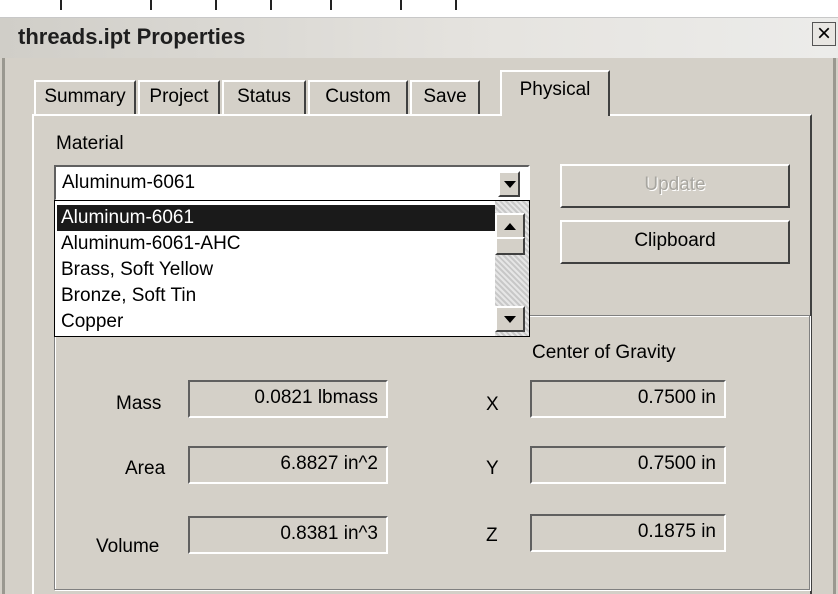  I want to click on tab-summary: Summary, so click(85, 97).